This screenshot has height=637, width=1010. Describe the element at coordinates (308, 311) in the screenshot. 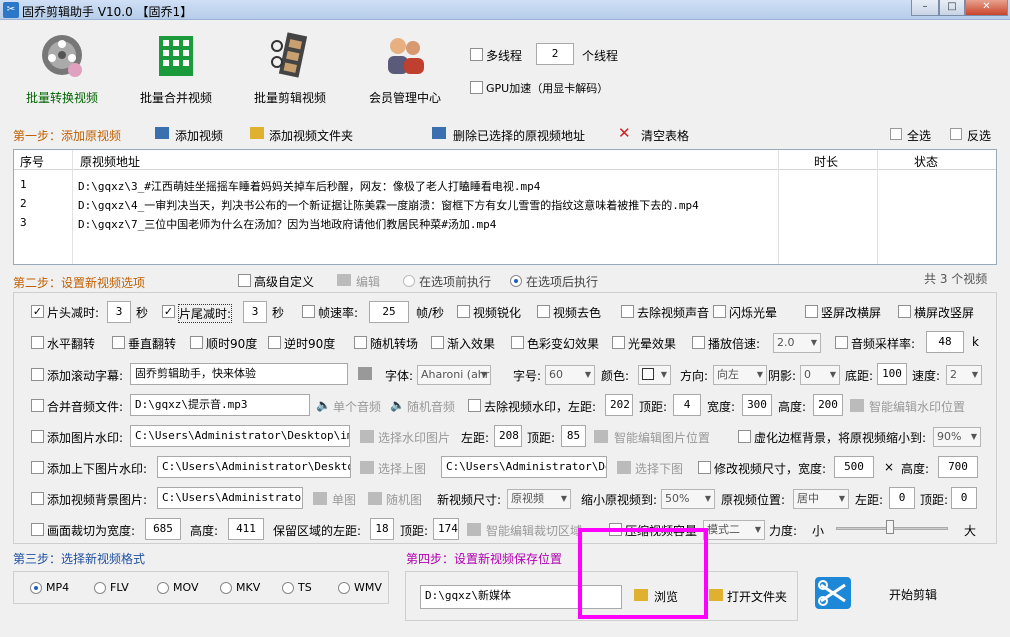

I see `fps-checkbox` at that location.